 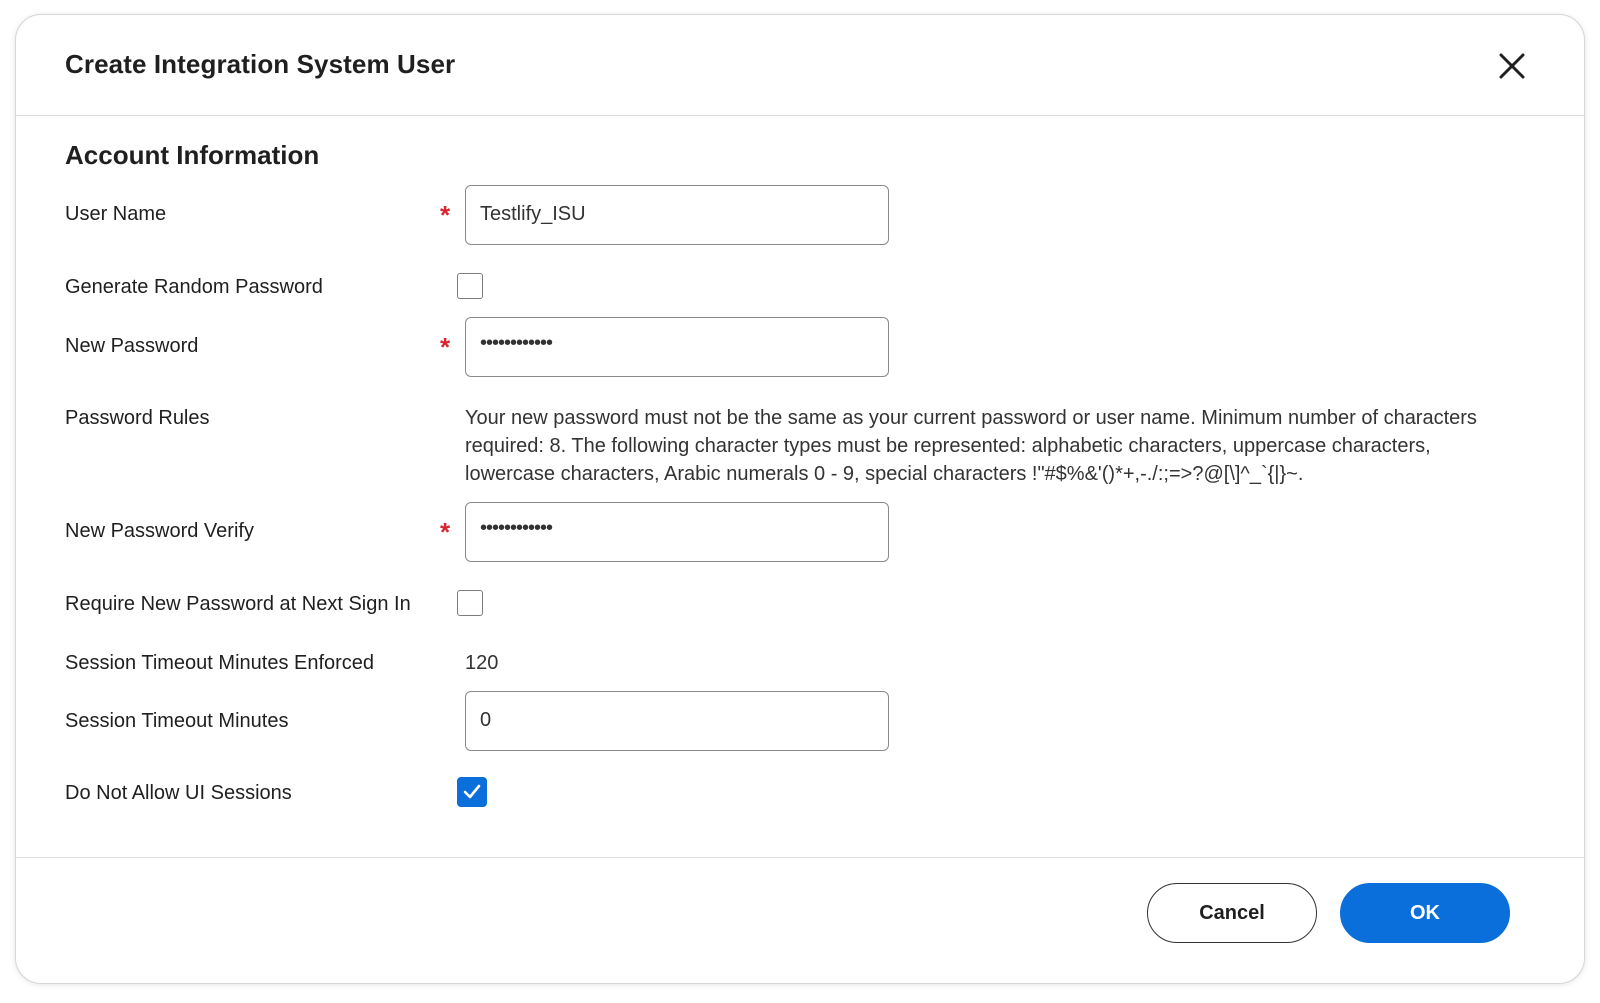 I want to click on dialog-footer: Cancel OK, so click(x=800, y=920).